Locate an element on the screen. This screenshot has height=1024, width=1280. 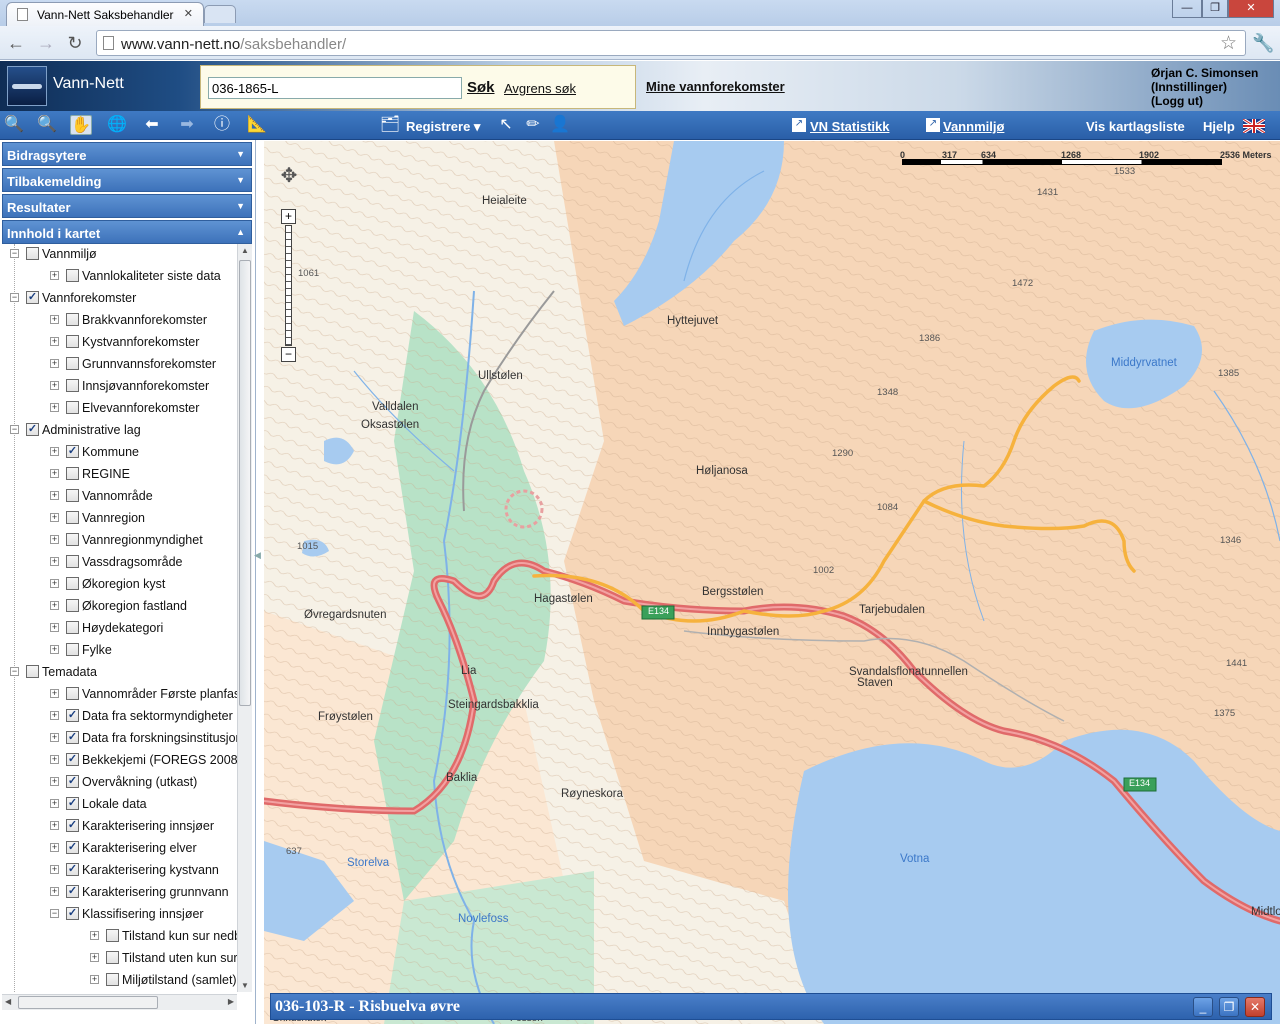
full-extent-globe-icon: 🌐 is located at coordinates (117, 125).